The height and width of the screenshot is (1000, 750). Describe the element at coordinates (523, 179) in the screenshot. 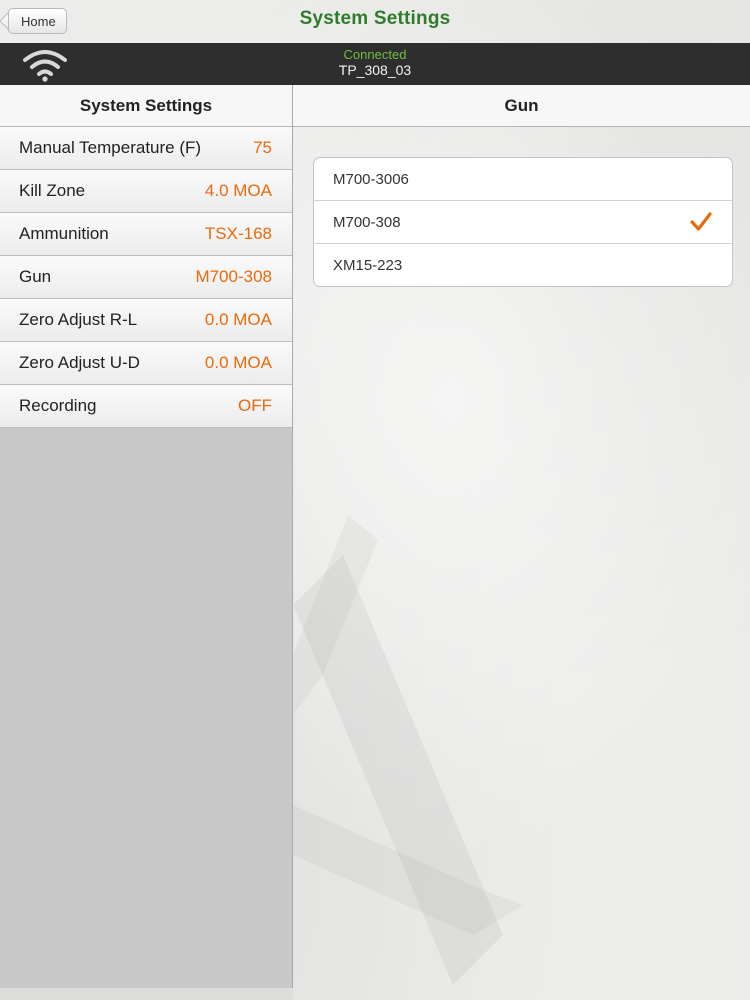

I see `gun-option-m700-3006: M700-3006` at that location.